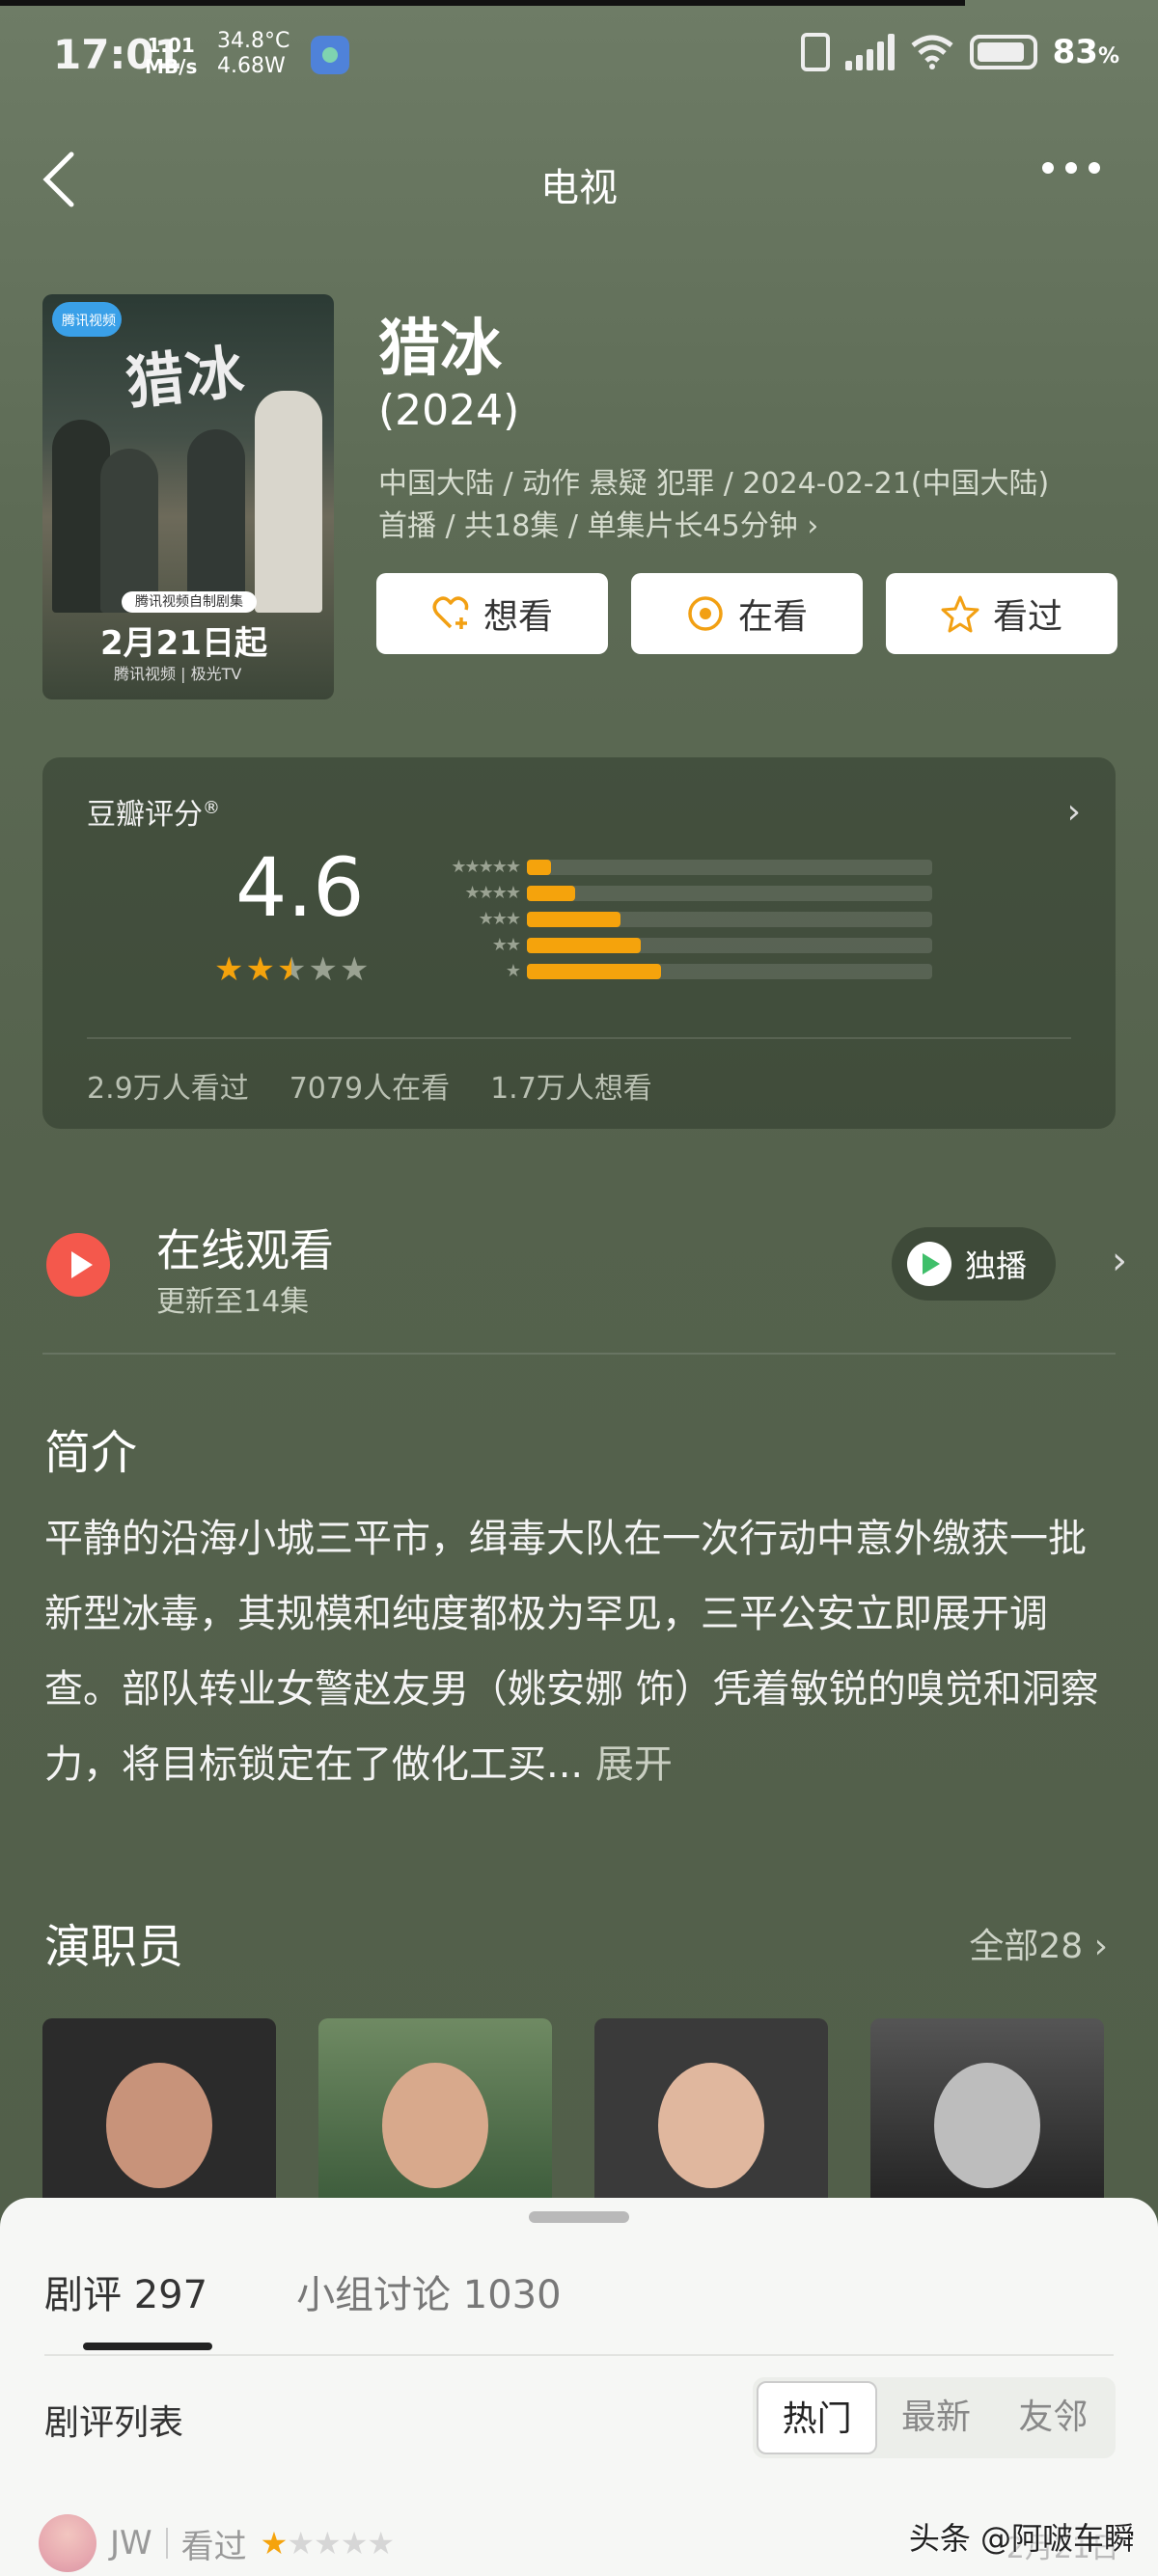 The image size is (1158, 2576). What do you see at coordinates (1071, 168) in the screenshot?
I see `more-options-icon` at bounding box center [1071, 168].